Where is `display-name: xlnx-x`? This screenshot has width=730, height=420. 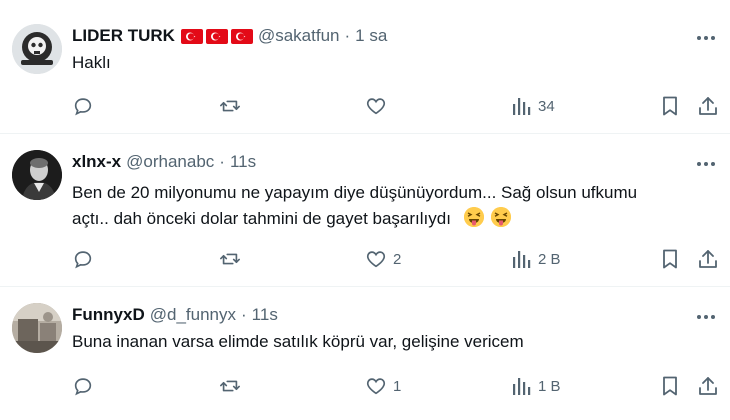
display-name: xlnx-x is located at coordinates (96, 162).